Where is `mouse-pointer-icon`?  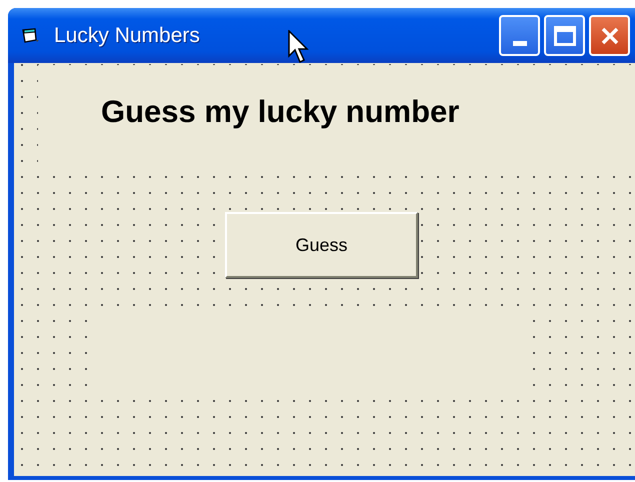 mouse-pointer-icon is located at coordinates (300, 48).